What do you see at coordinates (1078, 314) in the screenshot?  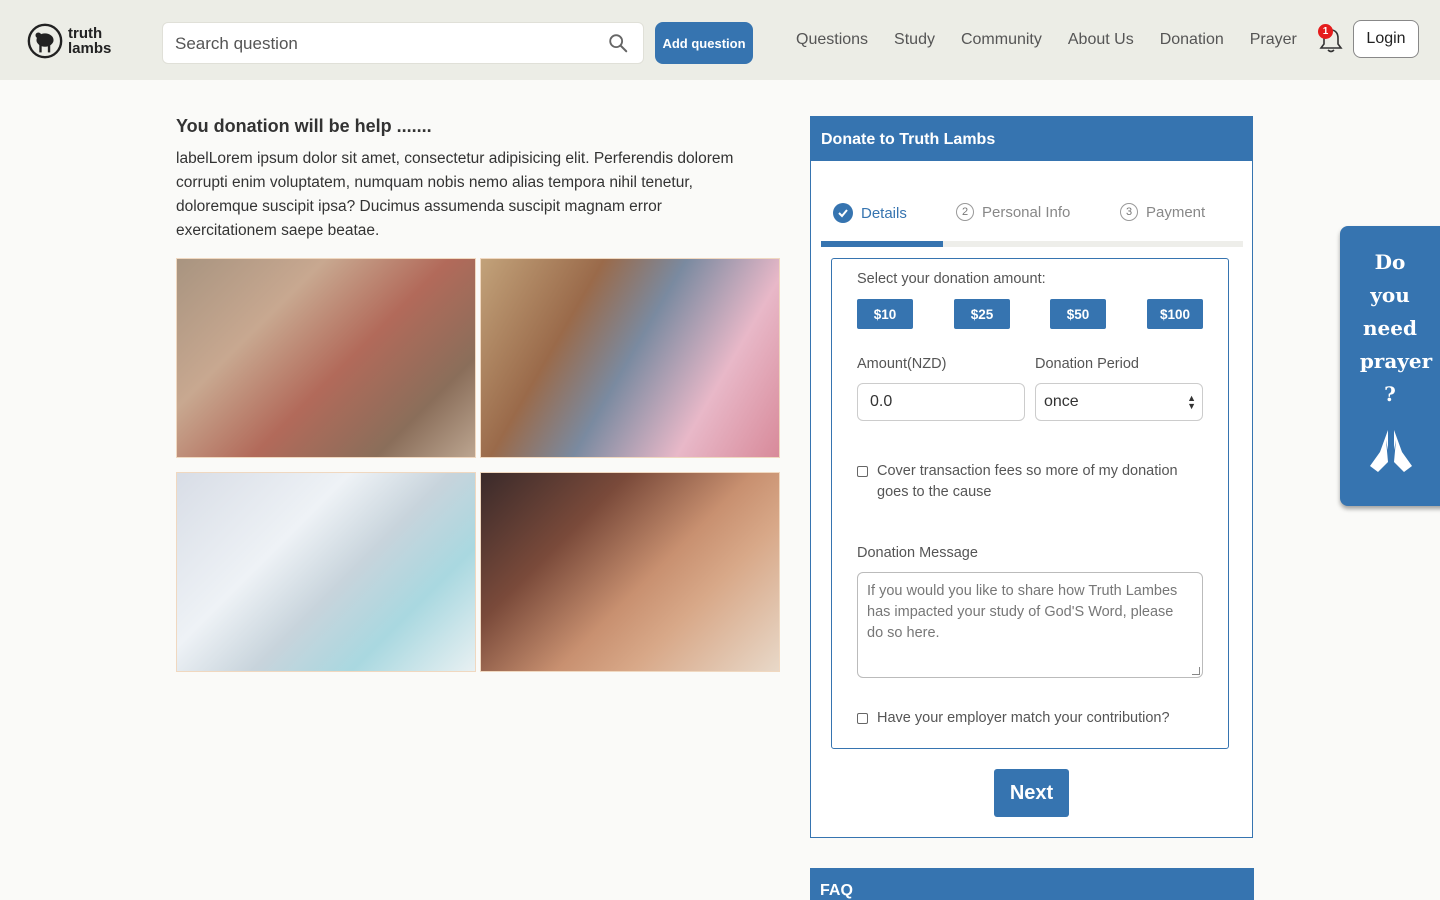 I see `amount-button-50: $50` at bounding box center [1078, 314].